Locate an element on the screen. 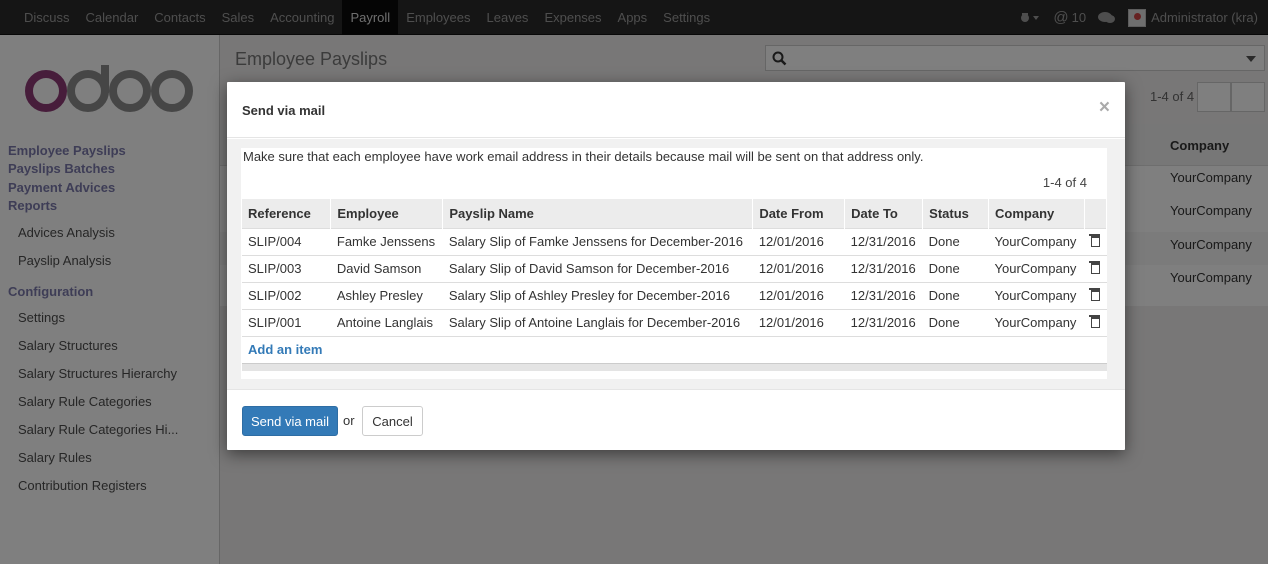 The image size is (1268, 564). cell-reference: SLIP/002 is located at coordinates (286, 295).